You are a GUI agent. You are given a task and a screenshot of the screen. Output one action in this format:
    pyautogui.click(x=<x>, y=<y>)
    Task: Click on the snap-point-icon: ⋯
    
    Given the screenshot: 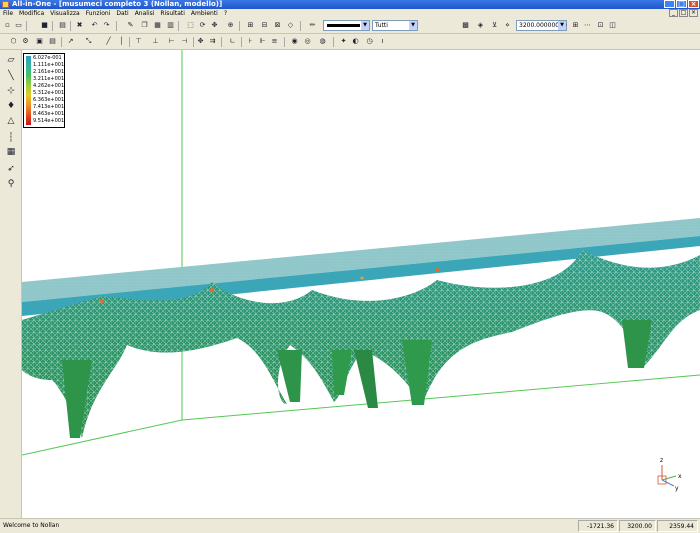 What is the action you would take?
    pyautogui.click(x=587, y=25)
    